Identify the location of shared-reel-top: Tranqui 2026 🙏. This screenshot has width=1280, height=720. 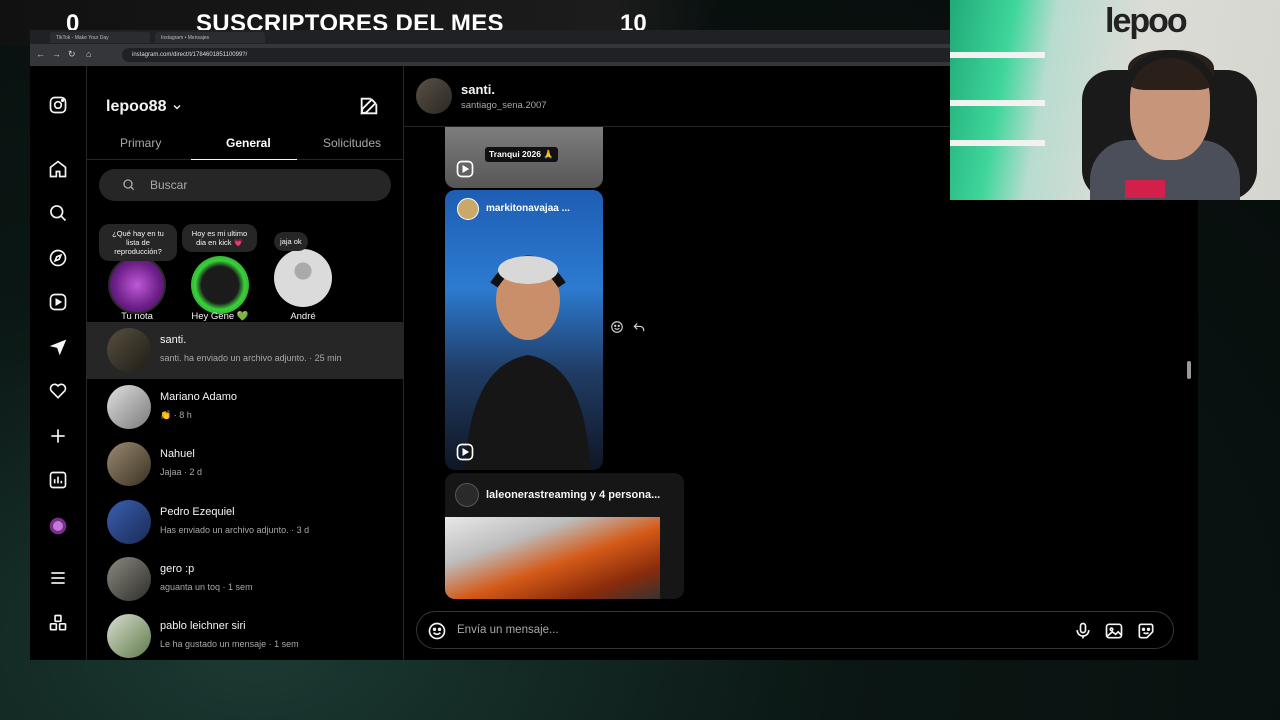
(524, 157).